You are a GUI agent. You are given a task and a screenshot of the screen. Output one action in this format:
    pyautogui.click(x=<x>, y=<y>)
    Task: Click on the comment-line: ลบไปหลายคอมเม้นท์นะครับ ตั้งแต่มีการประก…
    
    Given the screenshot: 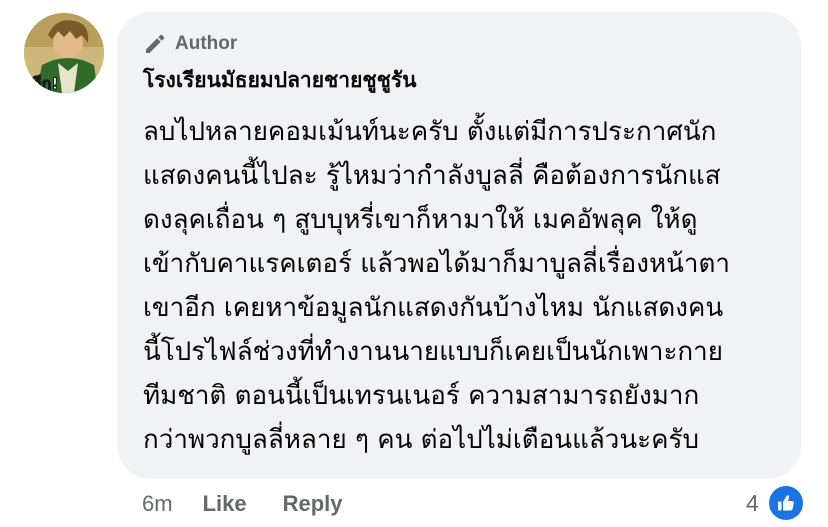 What is the action you would take?
    pyautogui.click(x=430, y=132)
    